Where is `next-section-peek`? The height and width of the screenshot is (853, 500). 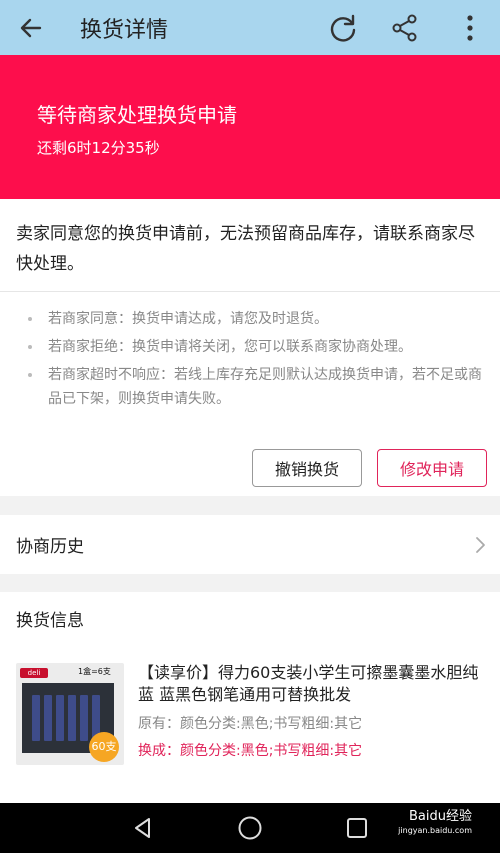 next-section-peek is located at coordinates (250, 794).